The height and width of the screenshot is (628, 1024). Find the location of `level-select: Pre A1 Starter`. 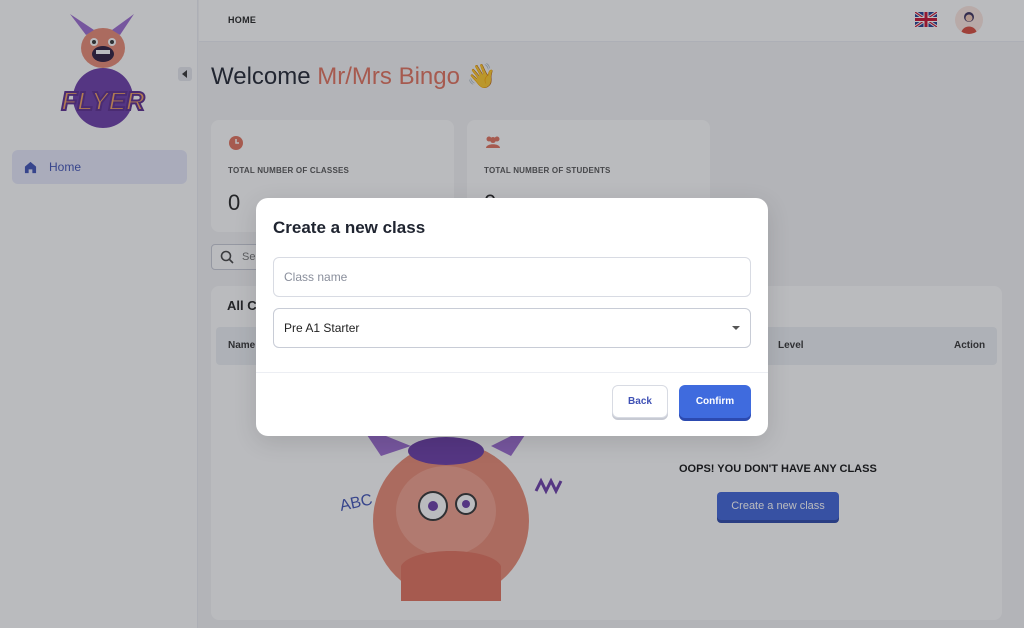

level-select: Pre A1 Starter is located at coordinates (512, 328).